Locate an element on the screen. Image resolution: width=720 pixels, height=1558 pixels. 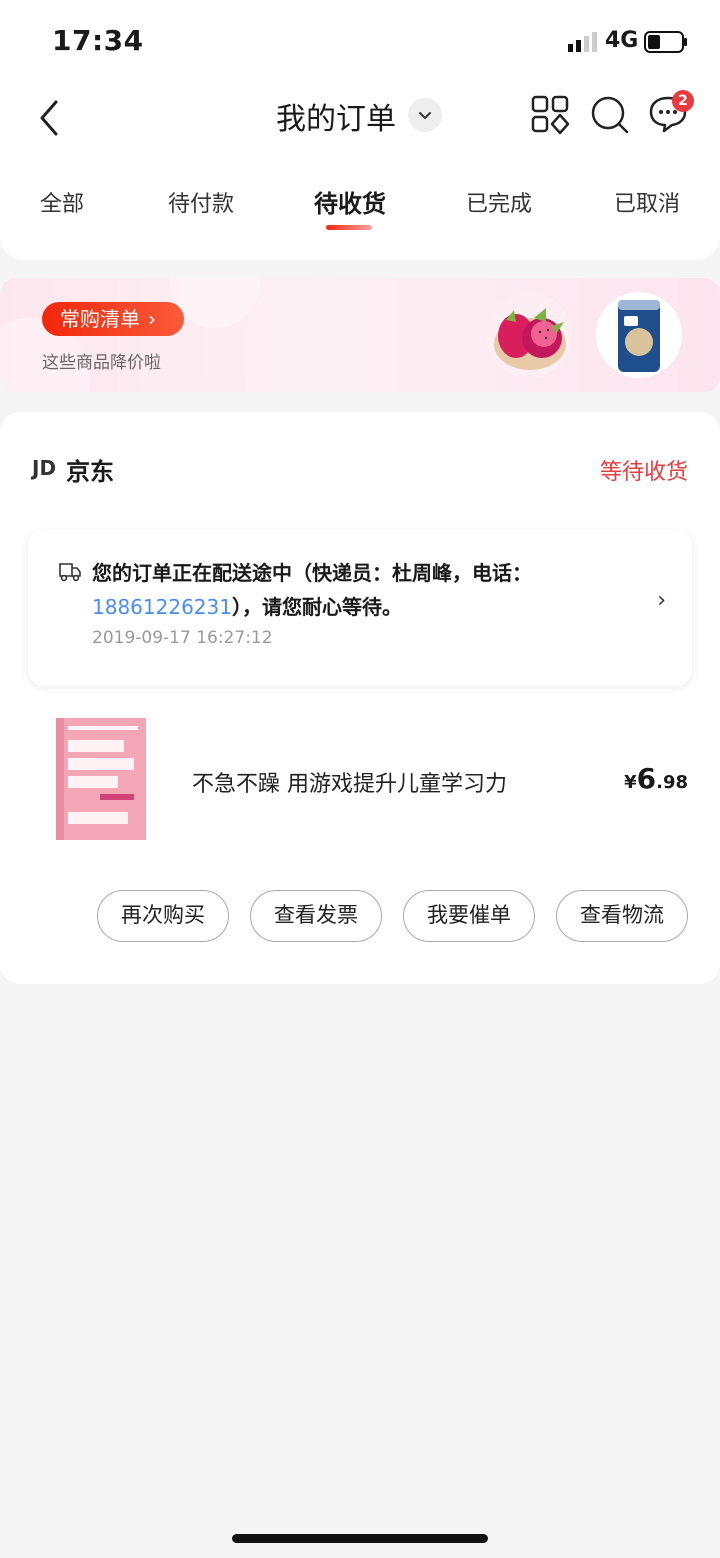
price-integer: 6 is located at coordinates (646, 778).